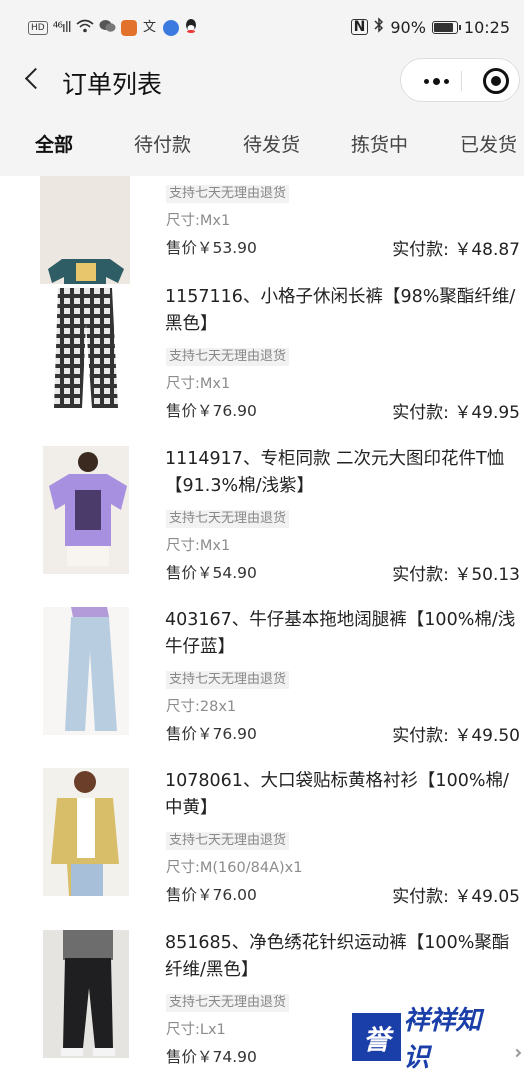 Image resolution: width=524 pixels, height=1080 pixels. What do you see at coordinates (496, 81) in the screenshot?
I see `close-mini-program-icon` at bounding box center [496, 81].